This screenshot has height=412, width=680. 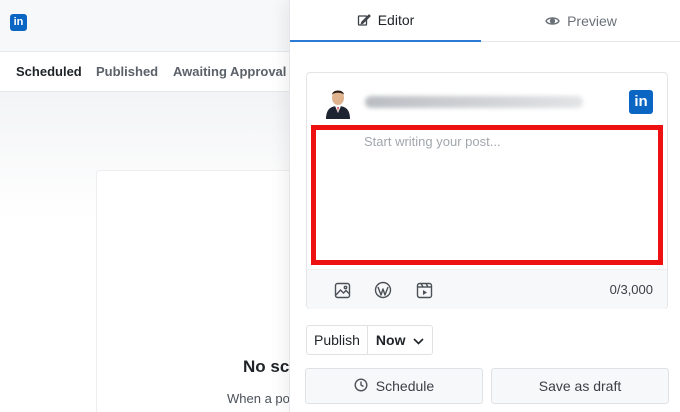 I want to click on video-icon, so click(x=424, y=290).